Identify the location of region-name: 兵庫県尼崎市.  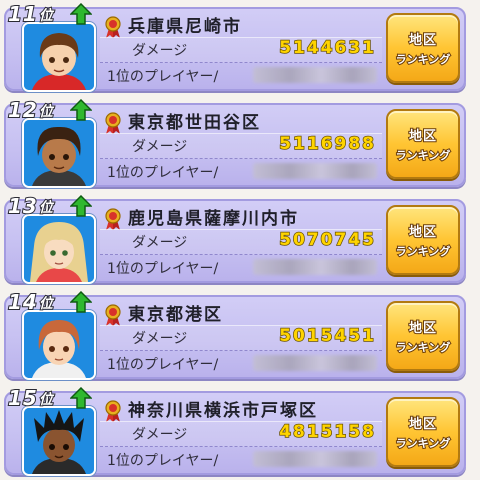
(185, 27).